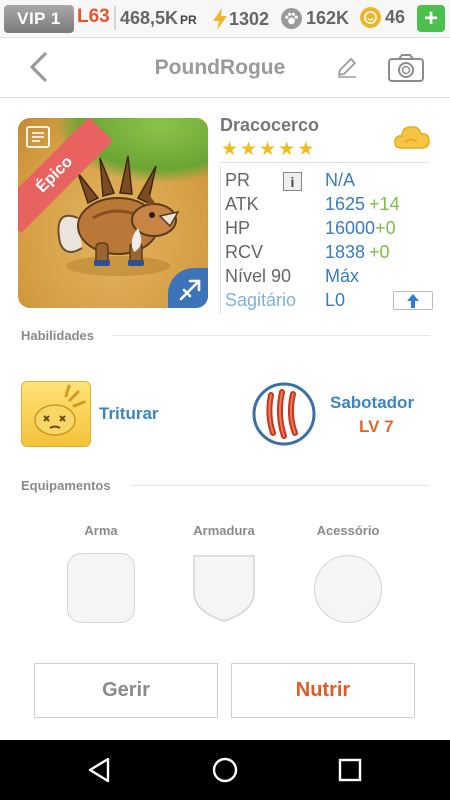 The width and height of the screenshot is (450, 800). What do you see at coordinates (242, 204) in the screenshot?
I see `stat-label: ATK` at bounding box center [242, 204].